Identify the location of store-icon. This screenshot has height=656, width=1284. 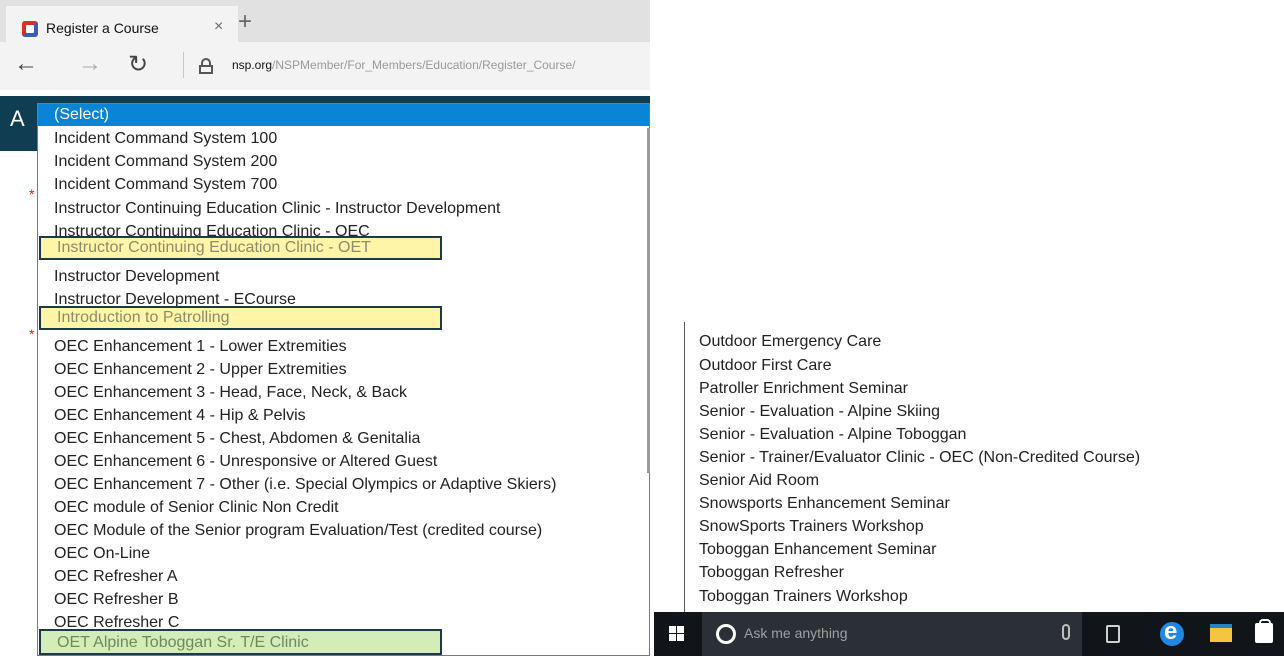
(1264, 631).